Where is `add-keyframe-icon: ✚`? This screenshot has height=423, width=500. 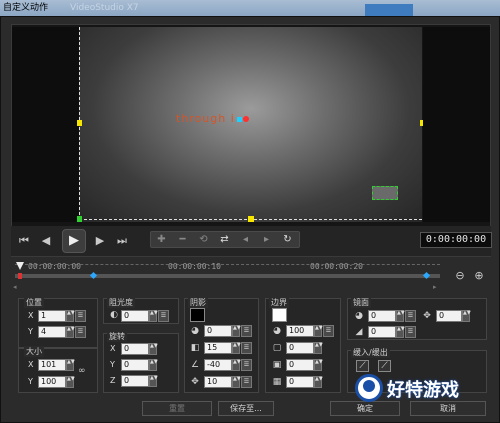 add-keyframe-icon: ✚ is located at coordinates (161, 239).